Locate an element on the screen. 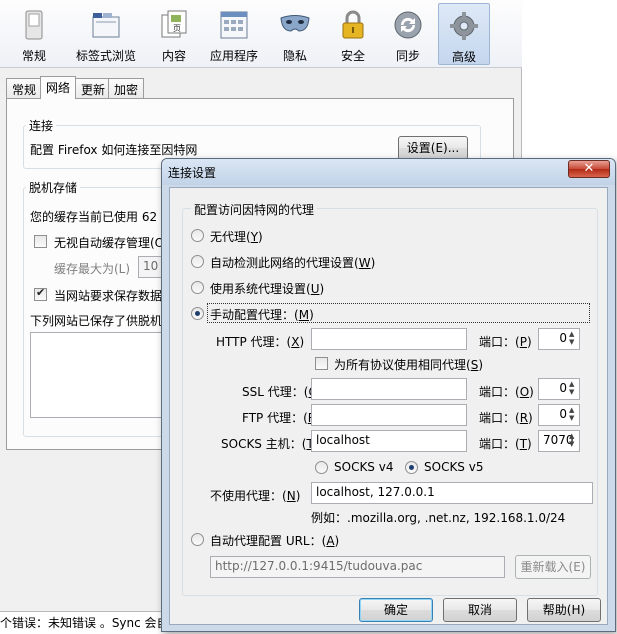  http-proxy-label: HTTP 代理：(X) is located at coordinates (260, 342).